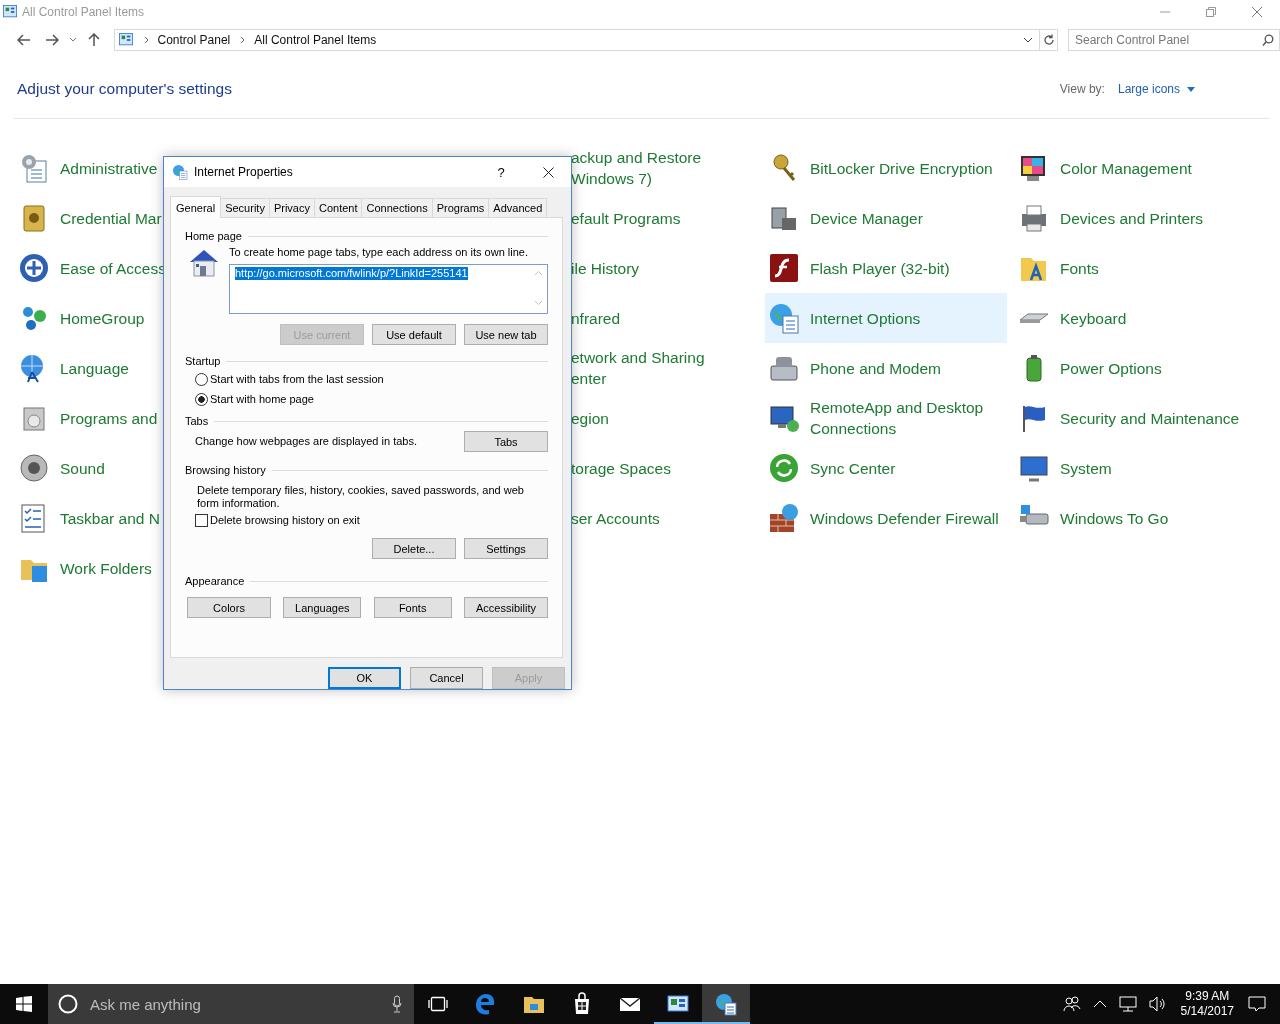 The height and width of the screenshot is (1024, 1280). I want to click on page-heading: Adjust your computer's settings, so click(124, 89).